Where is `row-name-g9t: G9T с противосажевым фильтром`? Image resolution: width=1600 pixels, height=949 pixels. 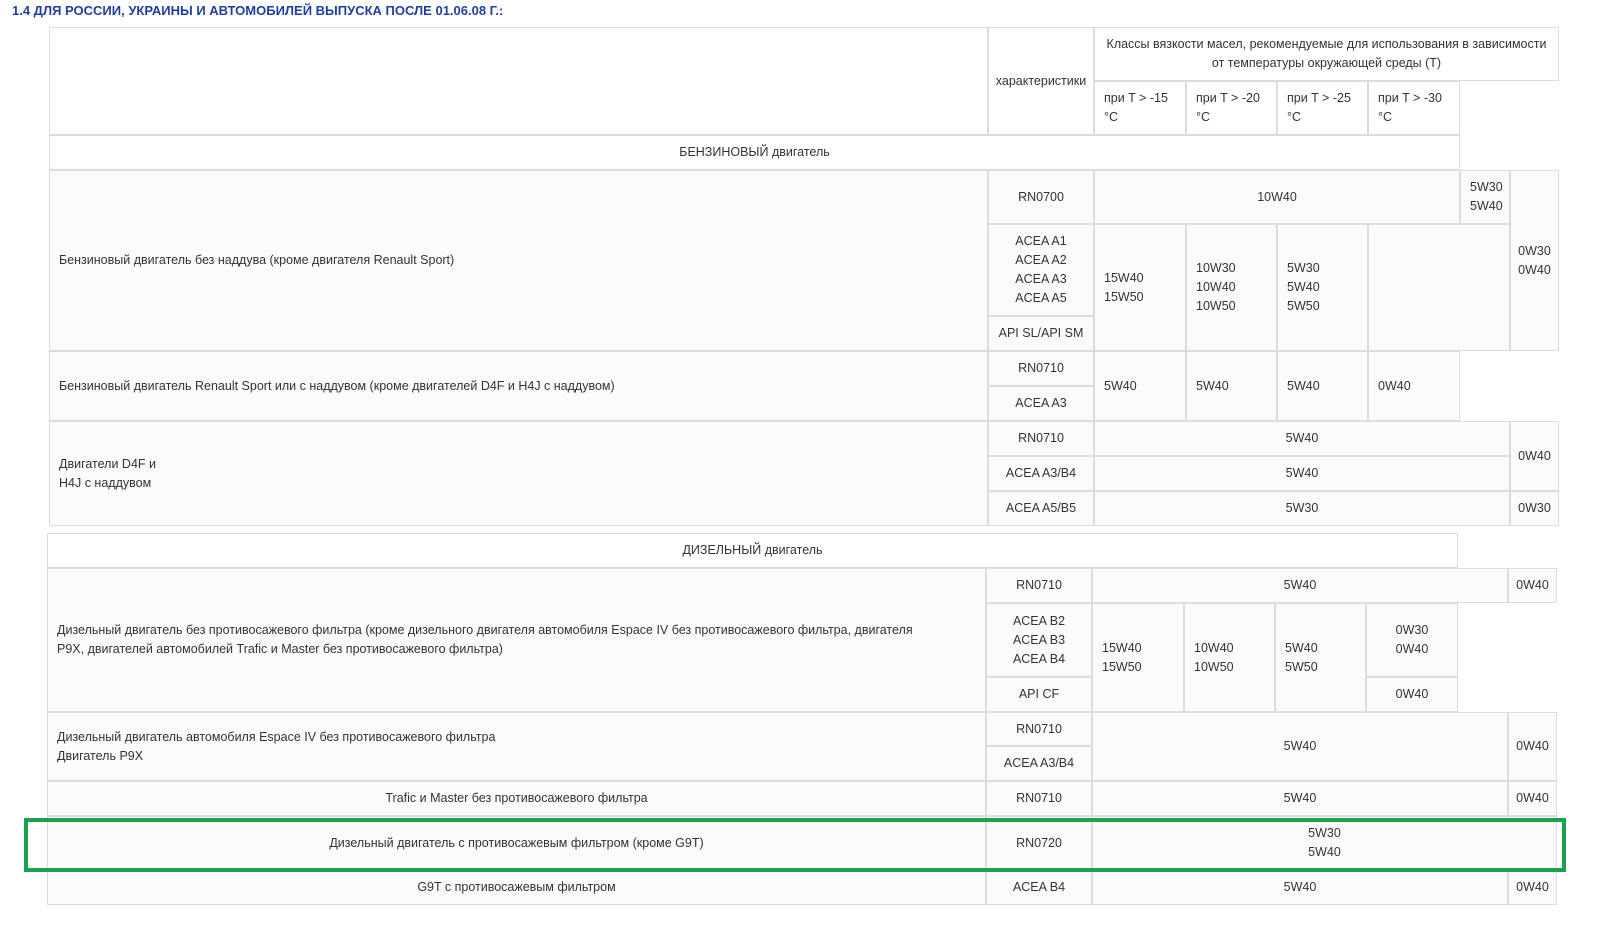 row-name-g9t: G9T с противосажевым фильтром is located at coordinates (516, 887).